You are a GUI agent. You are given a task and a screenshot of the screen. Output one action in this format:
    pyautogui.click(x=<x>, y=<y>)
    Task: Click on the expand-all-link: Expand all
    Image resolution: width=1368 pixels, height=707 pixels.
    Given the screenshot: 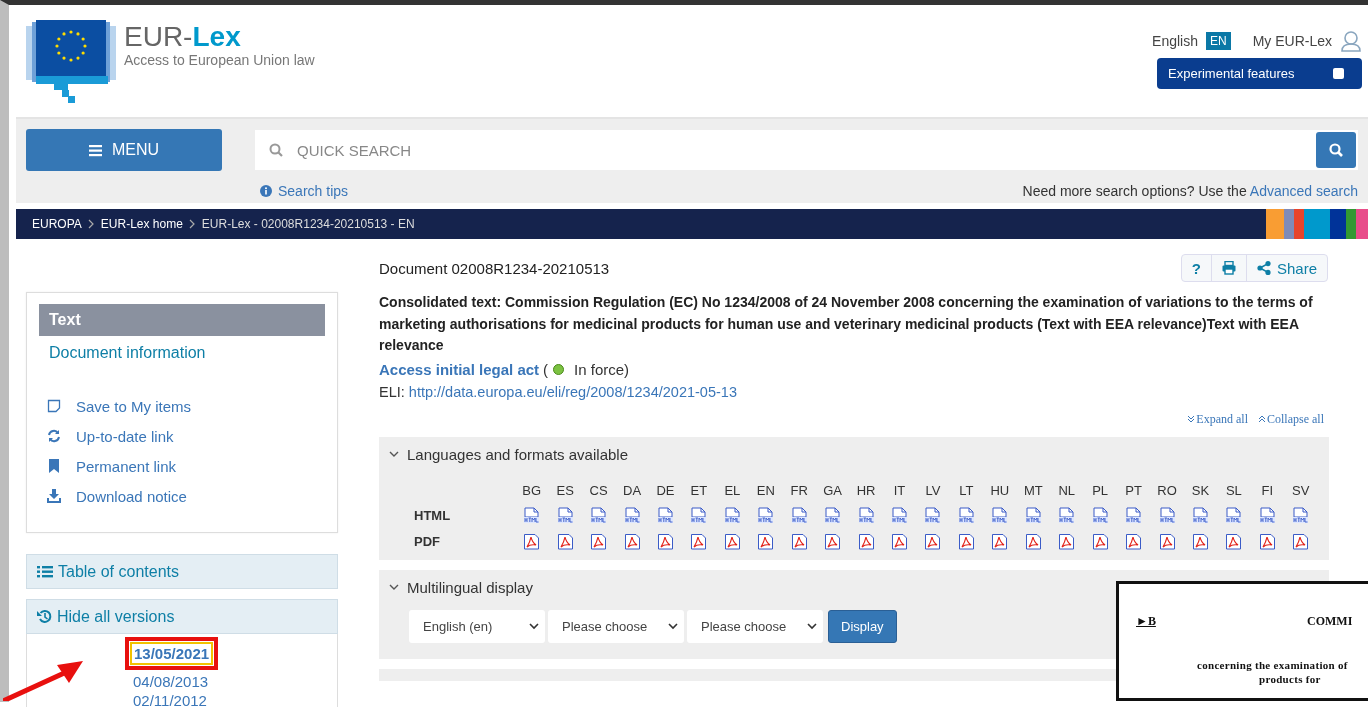 What is the action you would take?
    pyautogui.click(x=1217, y=419)
    